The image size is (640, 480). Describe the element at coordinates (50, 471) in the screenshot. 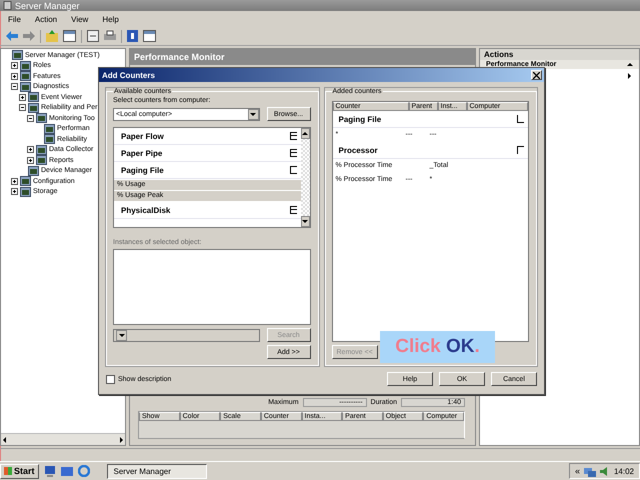

I see `computer-icon` at that location.